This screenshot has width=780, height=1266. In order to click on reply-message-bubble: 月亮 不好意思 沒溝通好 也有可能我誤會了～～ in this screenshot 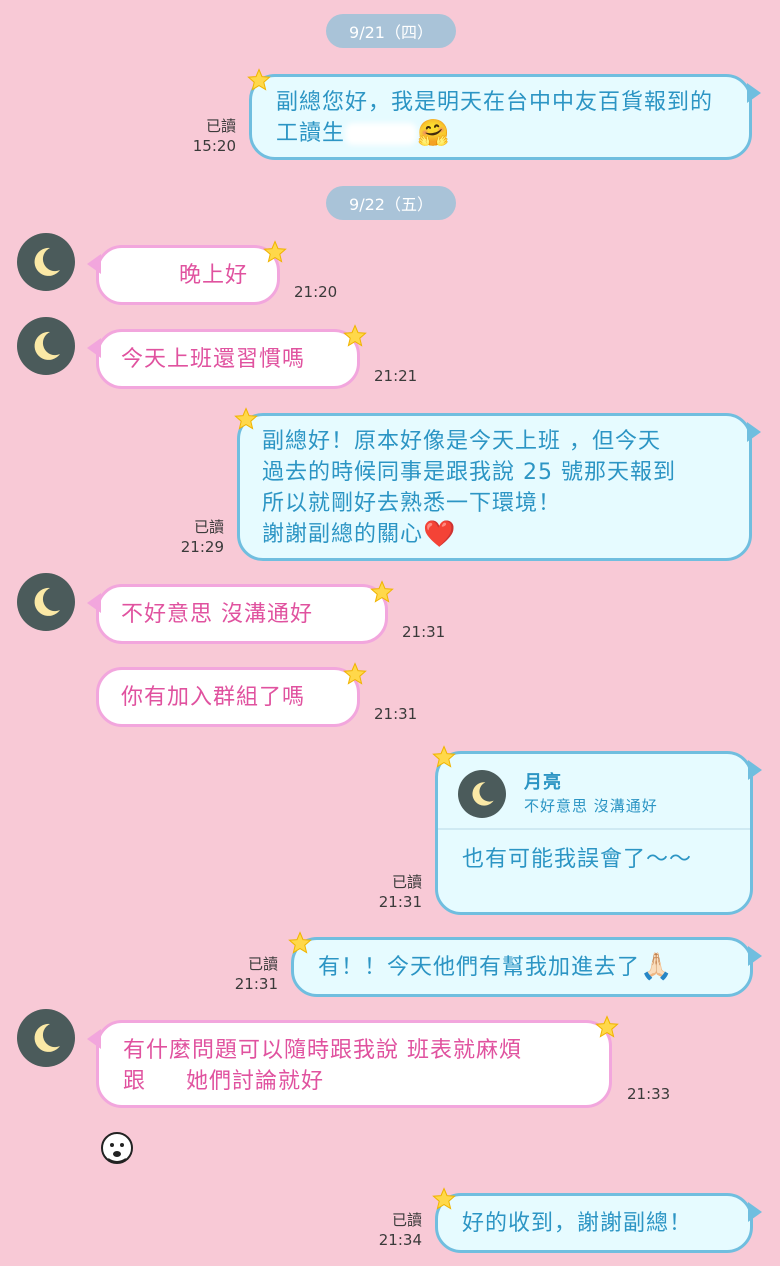, I will do `click(598, 833)`.